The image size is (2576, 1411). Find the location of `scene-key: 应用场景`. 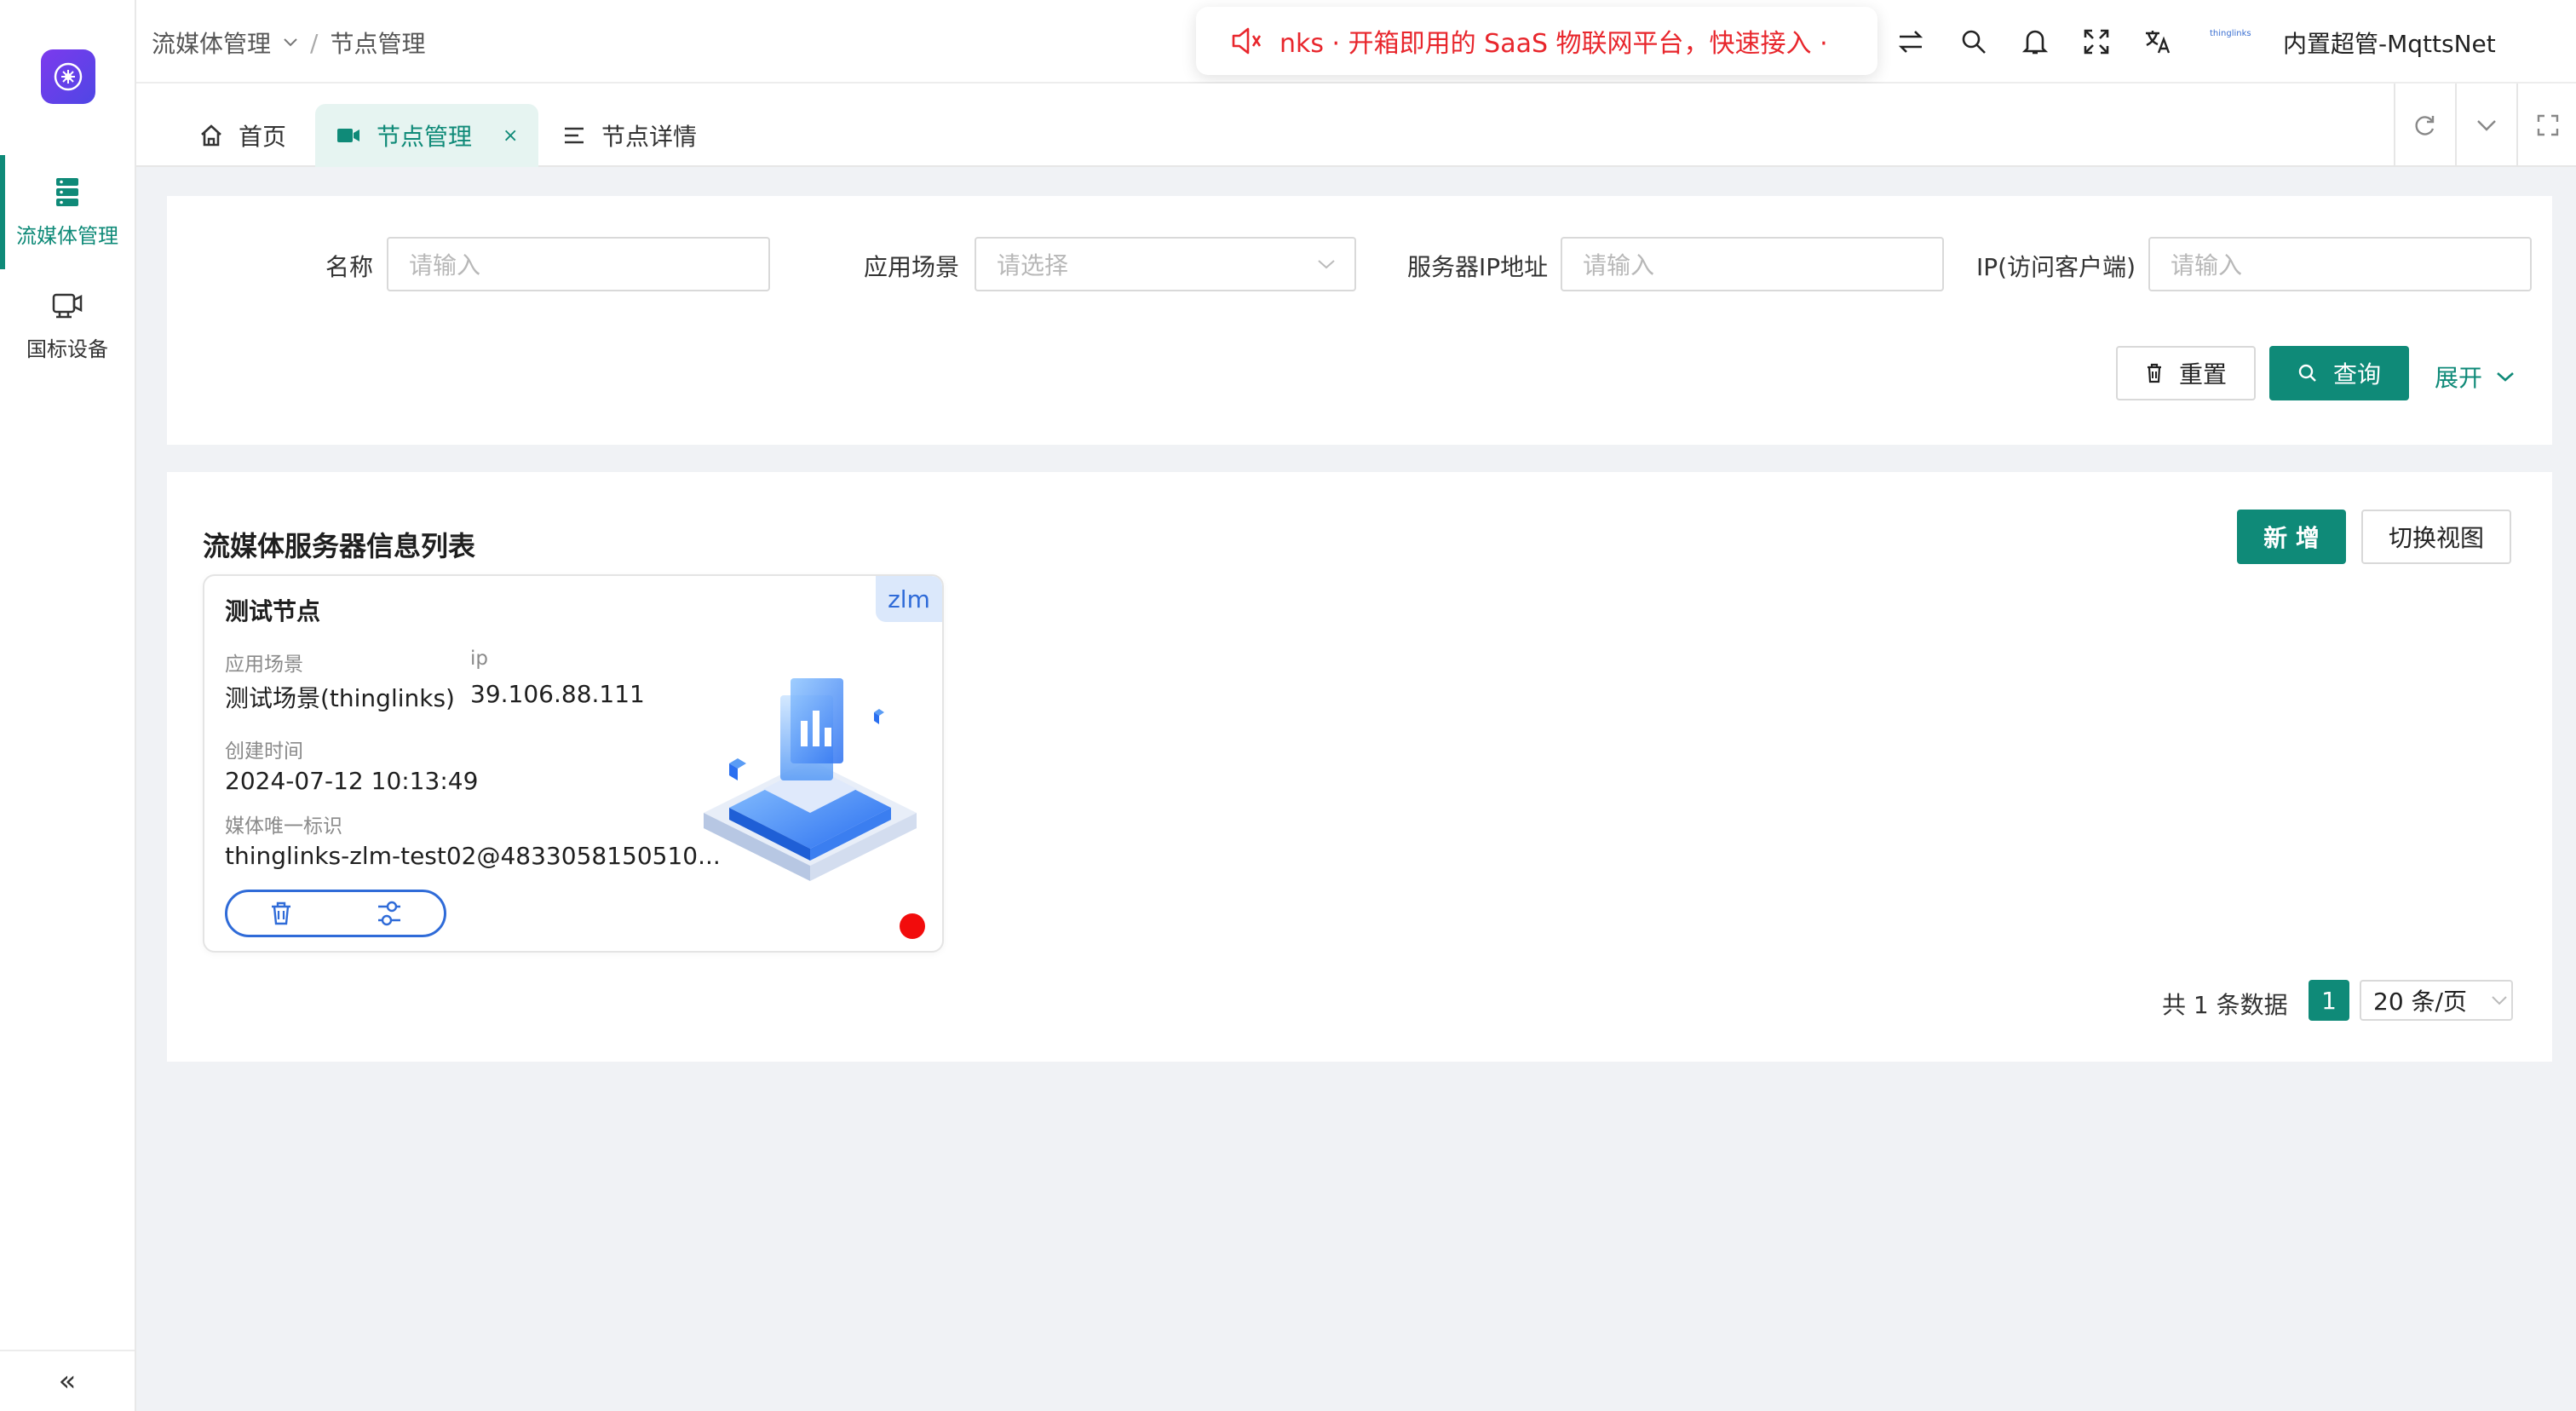

scene-key: 应用场景 is located at coordinates (264, 665).